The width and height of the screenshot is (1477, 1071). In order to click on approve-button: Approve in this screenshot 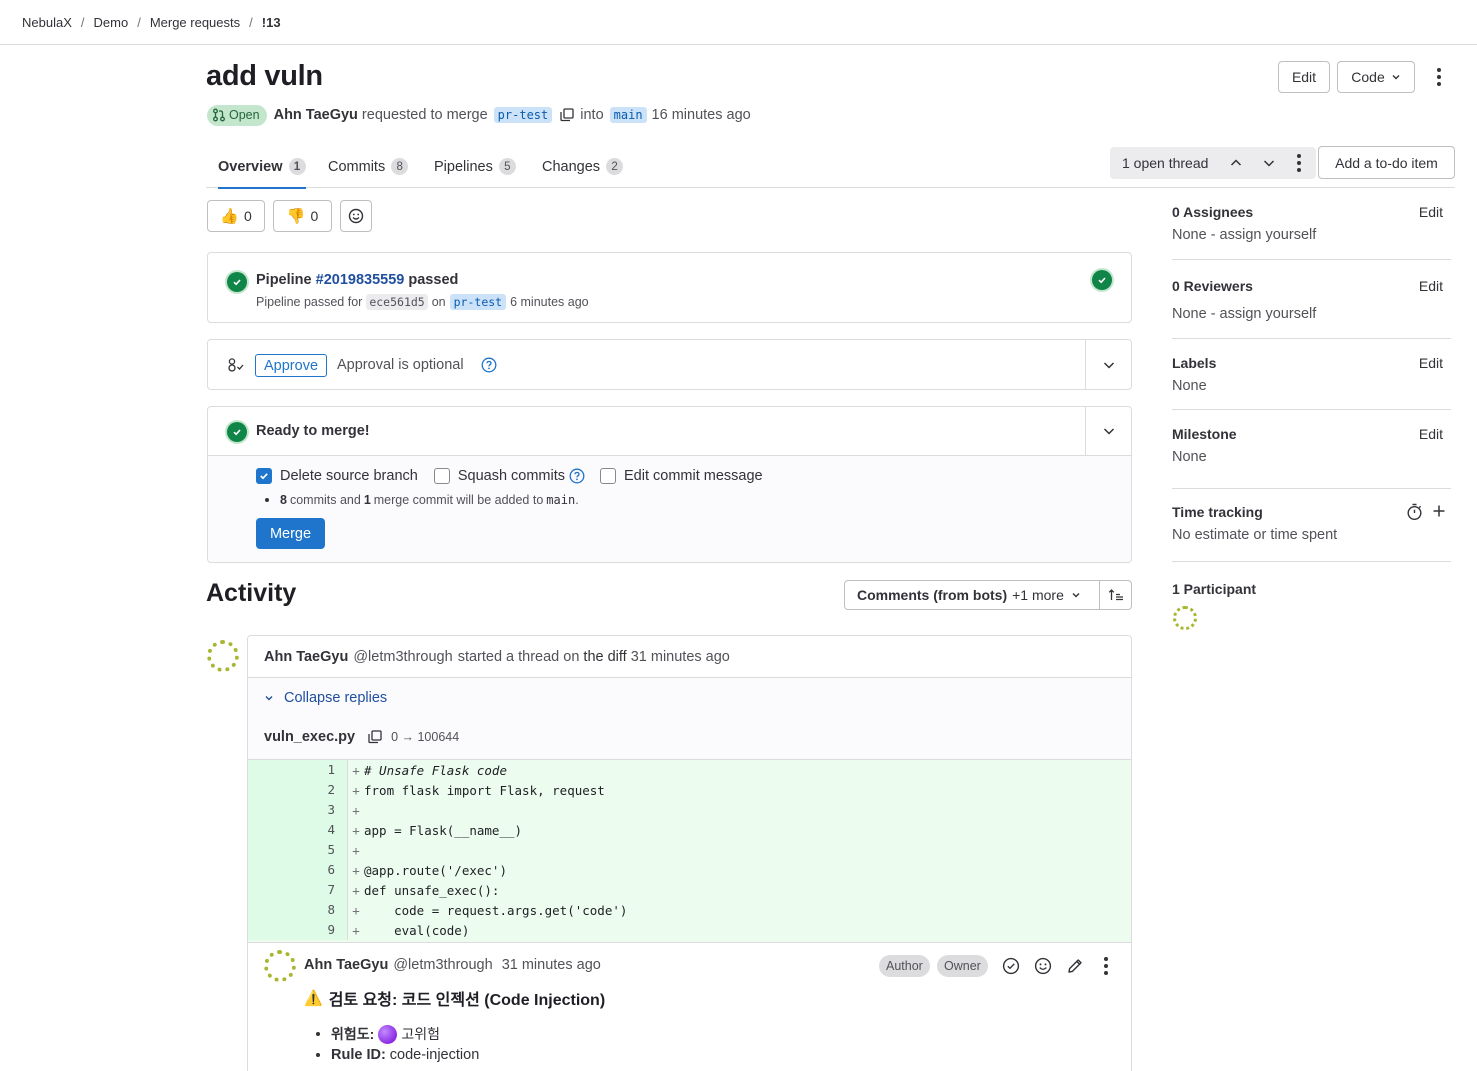, I will do `click(291, 365)`.